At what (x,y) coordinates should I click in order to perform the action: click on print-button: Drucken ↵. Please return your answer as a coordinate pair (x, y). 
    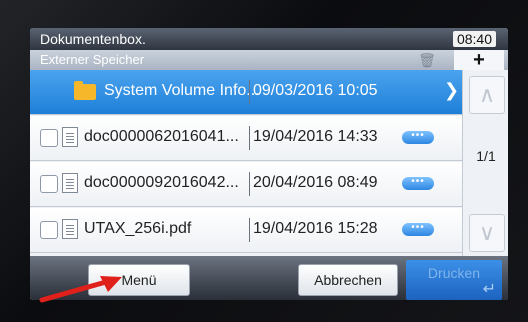
    Looking at the image, I should click on (454, 280).